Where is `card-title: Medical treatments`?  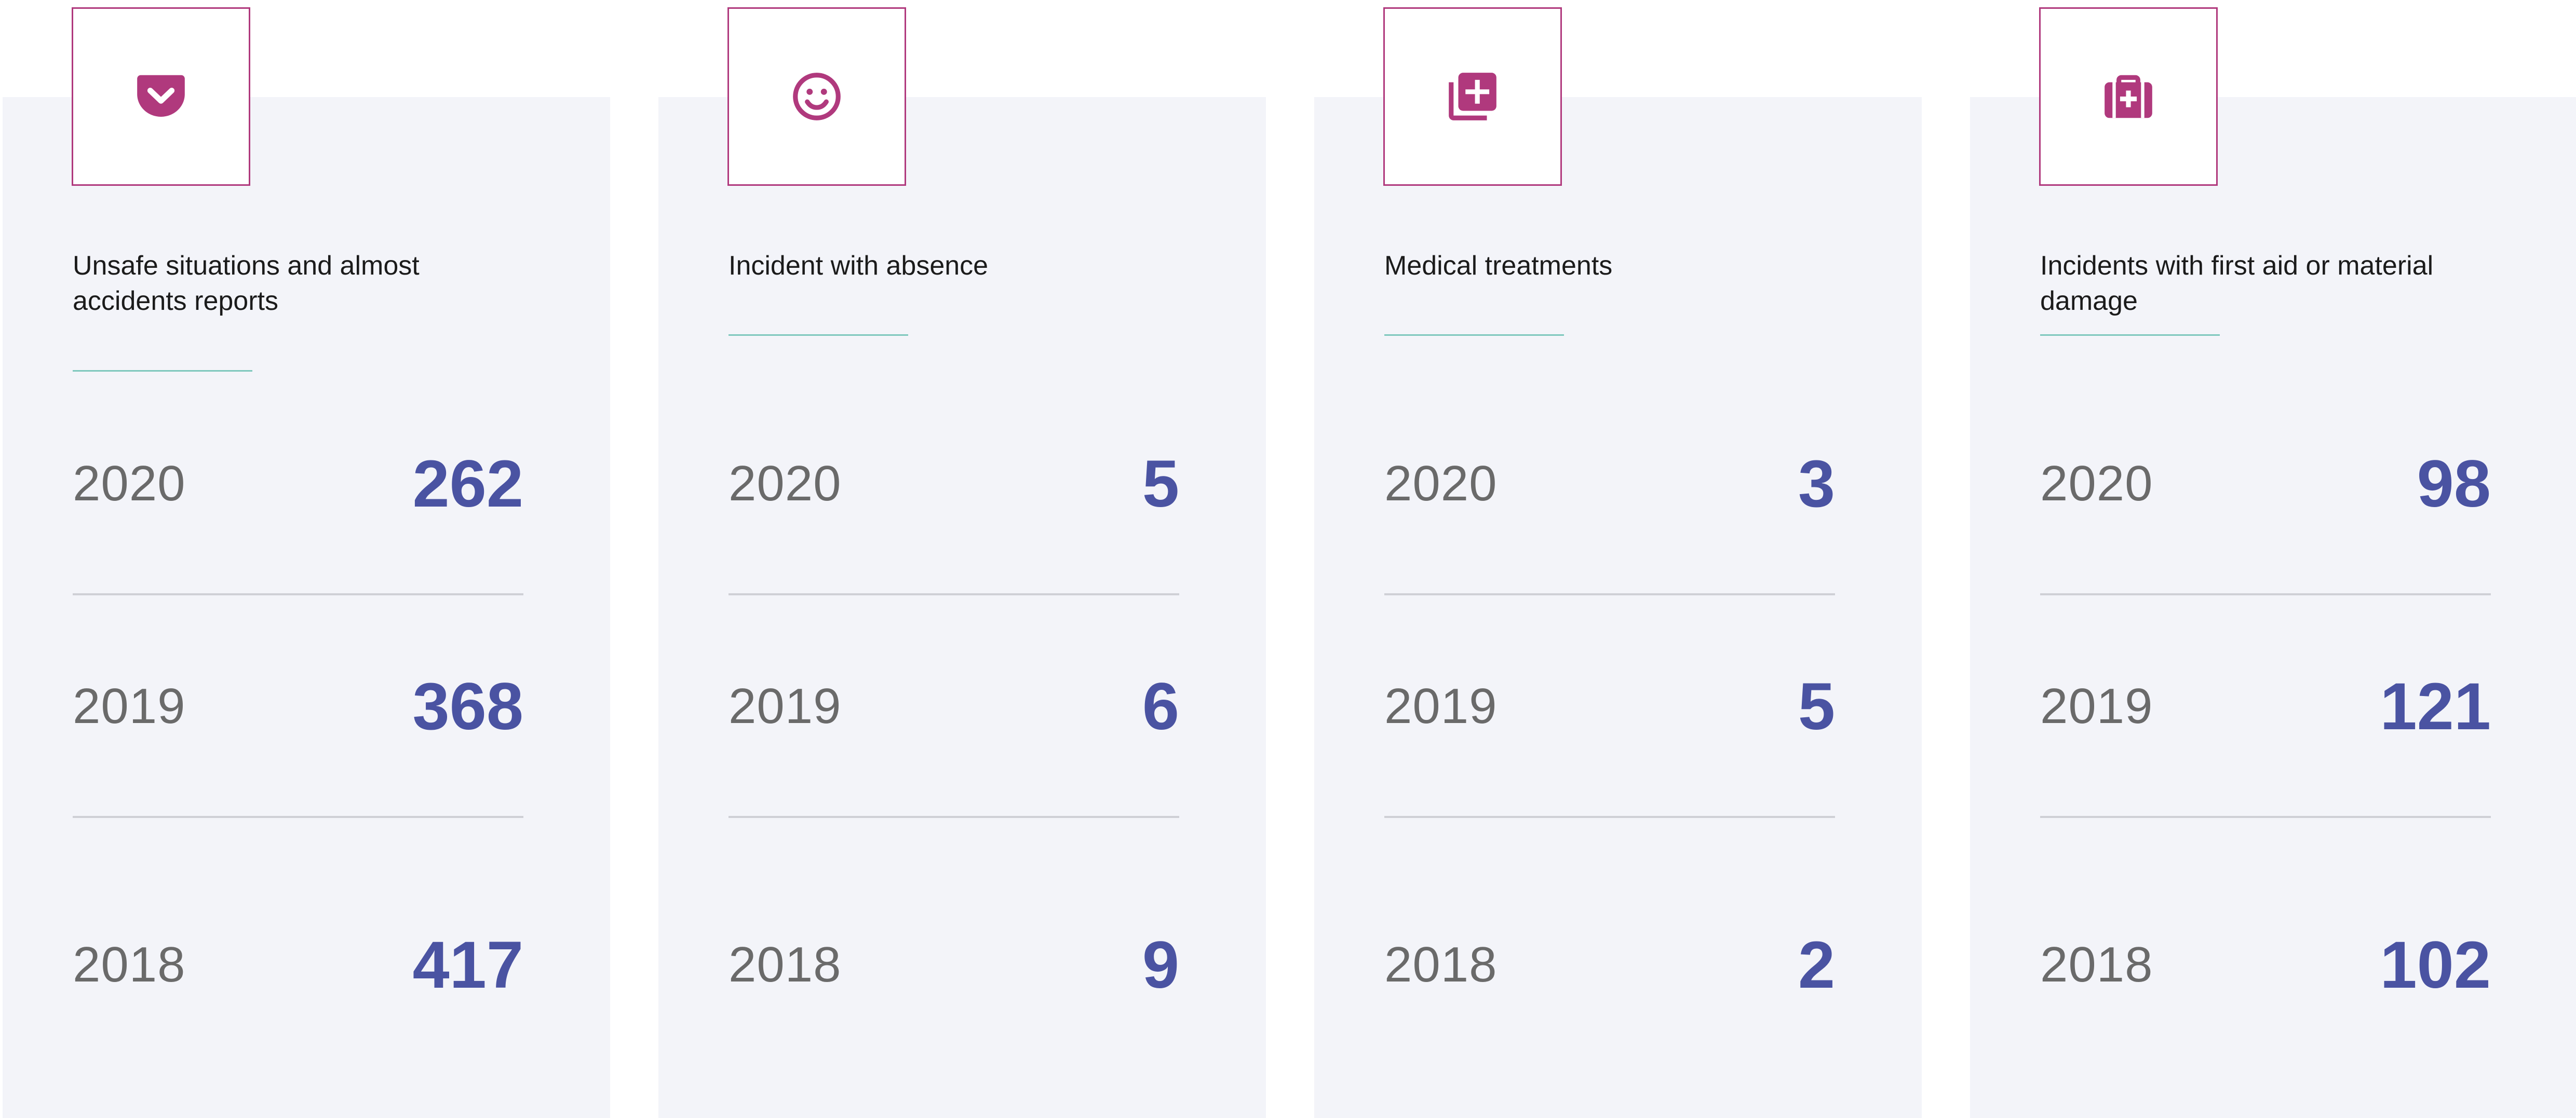 card-title: Medical treatments is located at coordinates (1498, 266).